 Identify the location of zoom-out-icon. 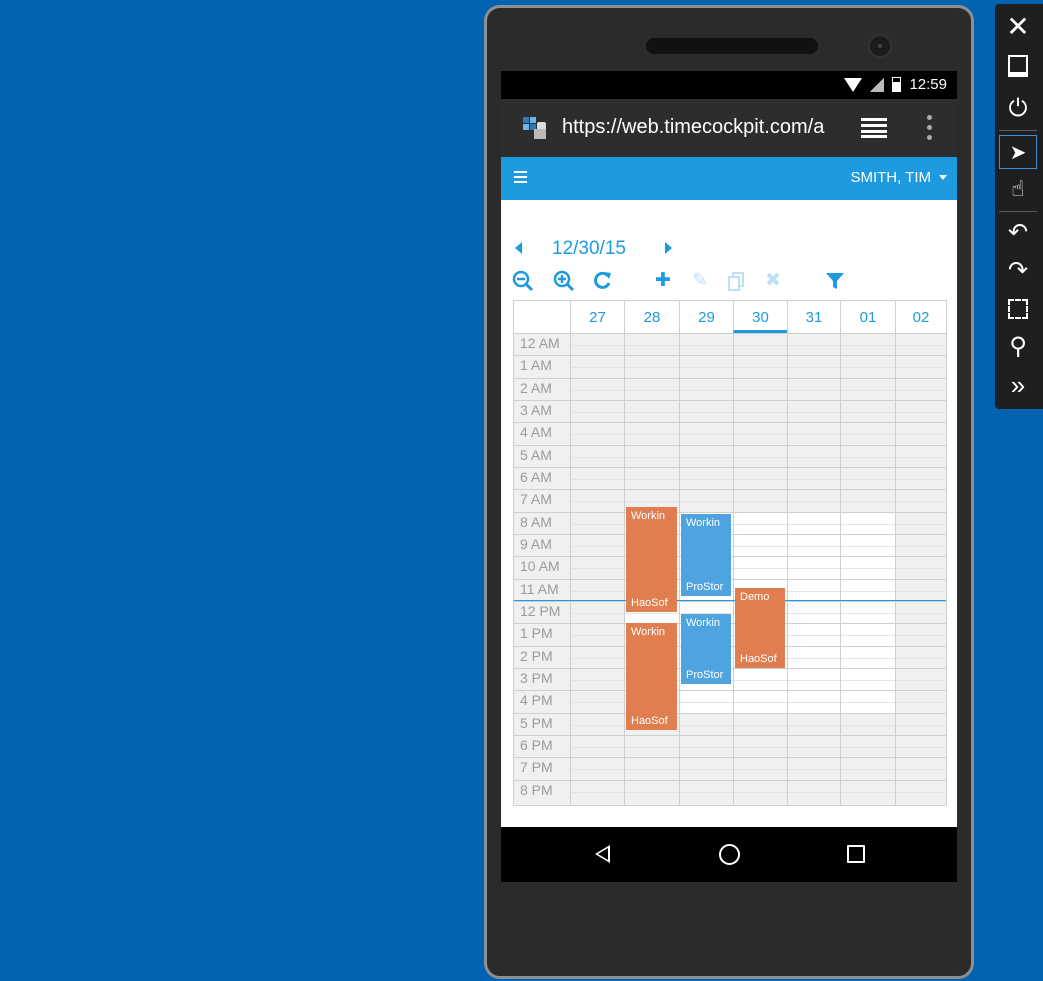
(523, 281).